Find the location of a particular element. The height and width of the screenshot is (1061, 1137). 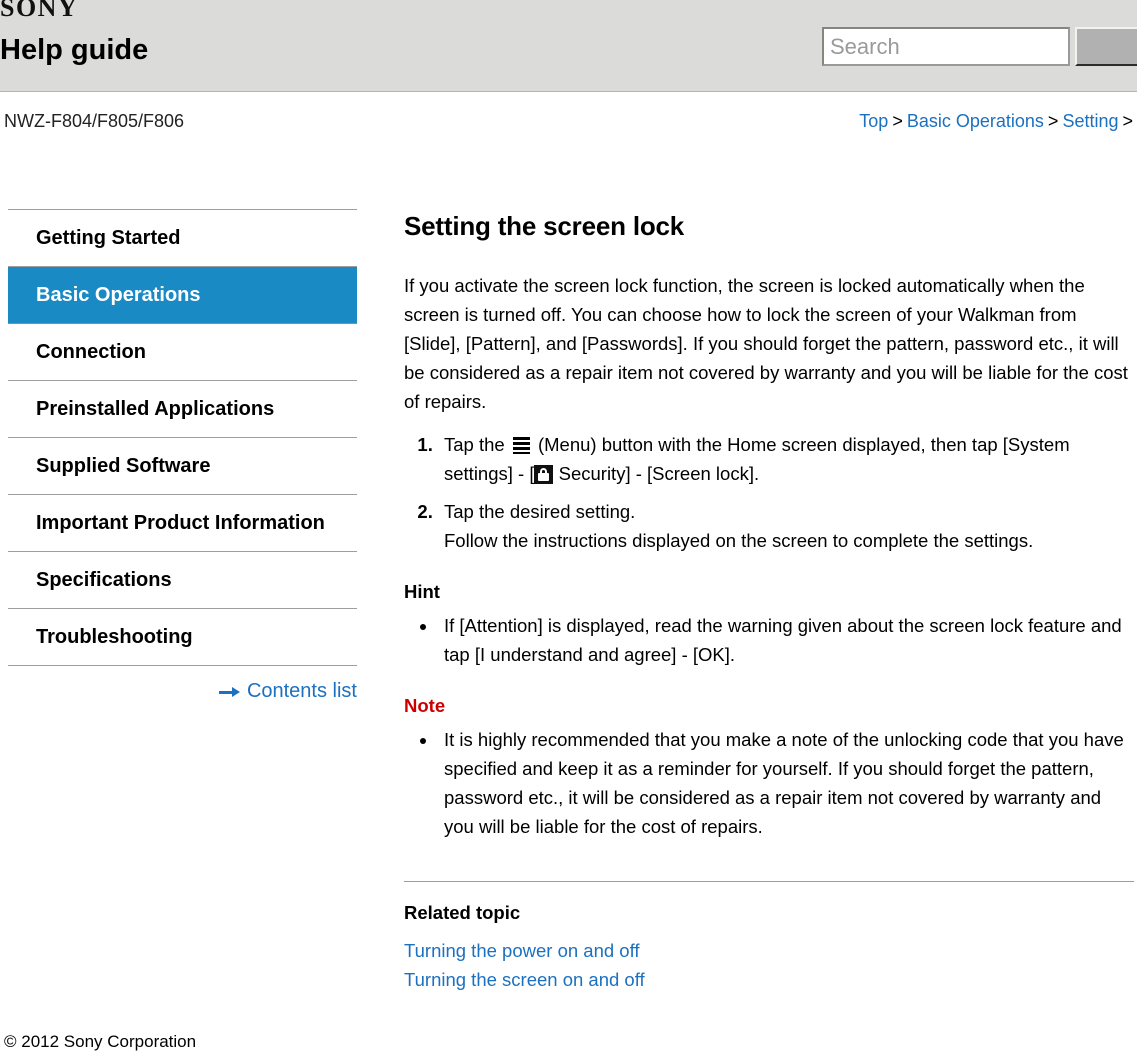

search-area is located at coordinates (979, 46).